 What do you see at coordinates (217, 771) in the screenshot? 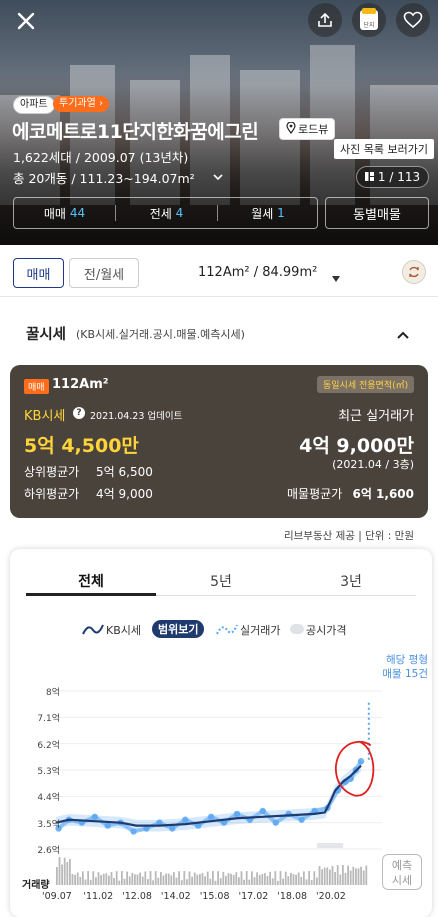
I see `price-chart-plot` at bounding box center [217, 771].